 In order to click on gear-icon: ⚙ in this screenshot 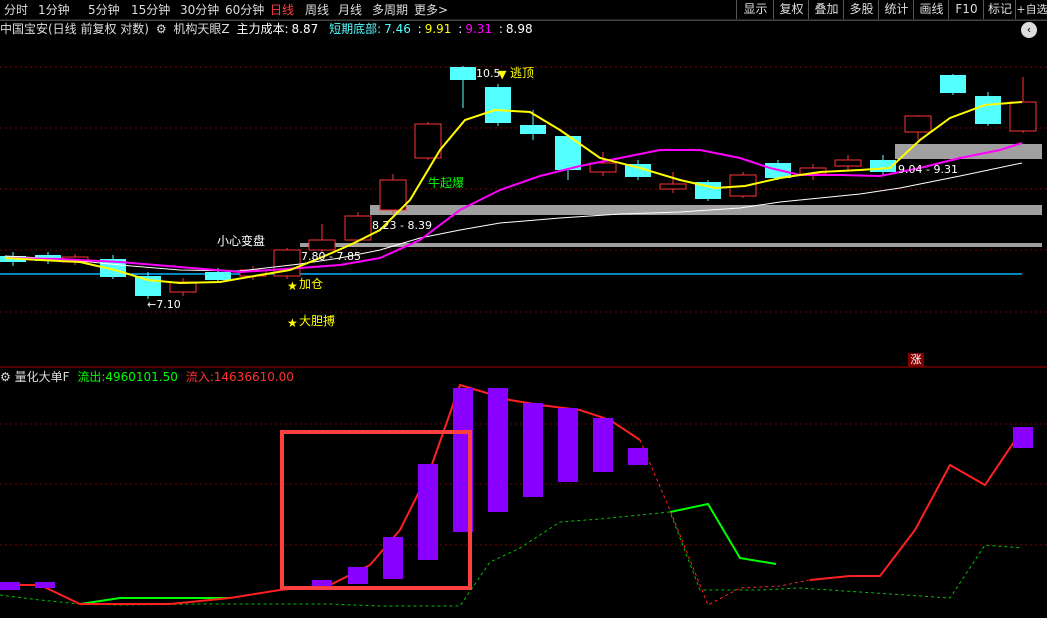, I will do `click(5, 377)`.